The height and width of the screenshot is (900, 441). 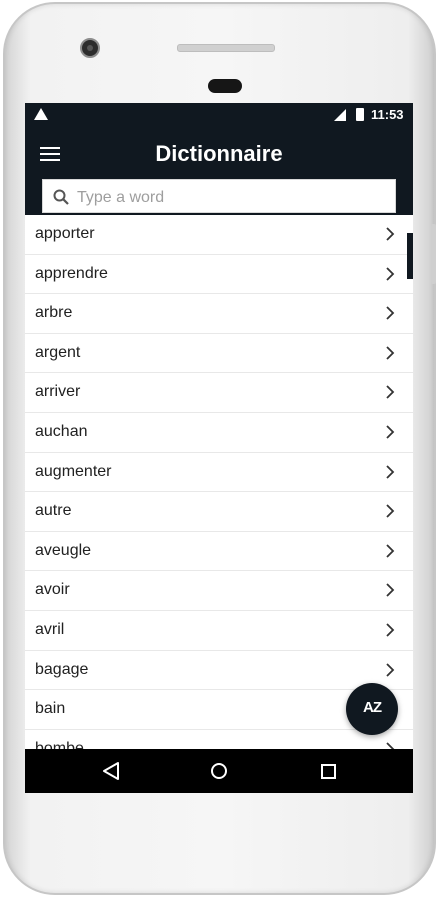 What do you see at coordinates (219, 171) in the screenshot?
I see `app-bar: Dictionnaire` at bounding box center [219, 171].